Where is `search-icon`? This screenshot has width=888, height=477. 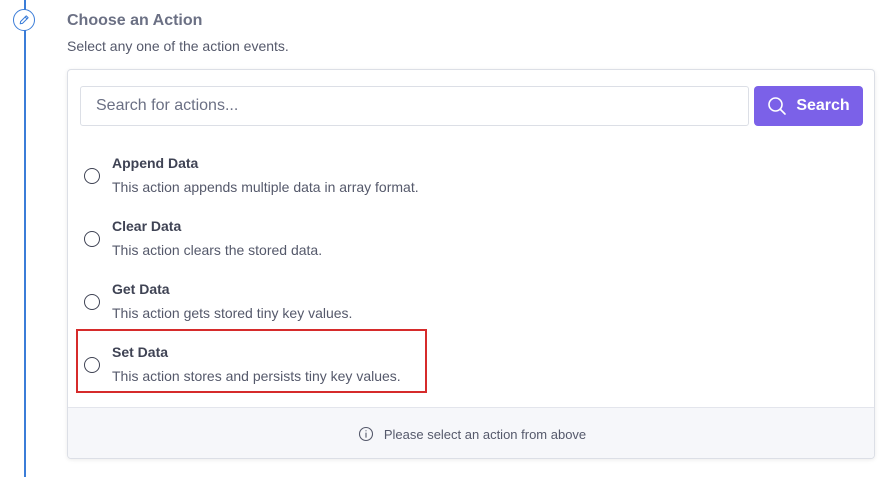
search-icon is located at coordinates (777, 106).